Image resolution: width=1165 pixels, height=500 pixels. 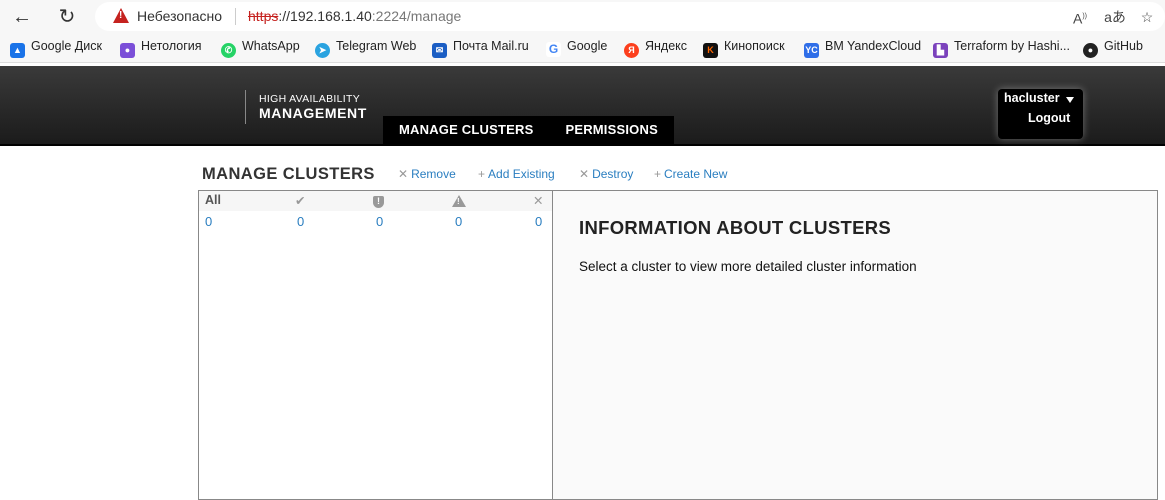 I want to click on bookmark-label: Кинопоиск, so click(x=754, y=46).